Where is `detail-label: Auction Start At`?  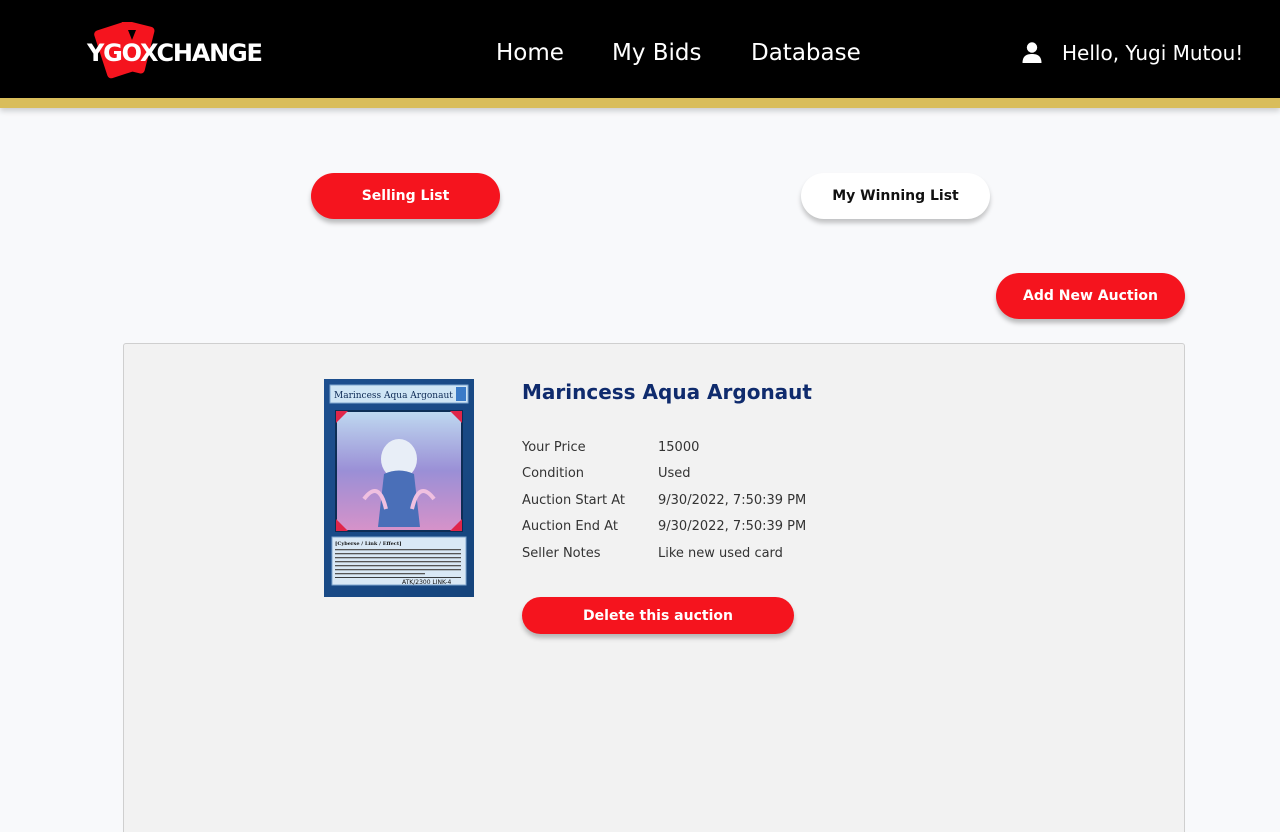
detail-label: Auction Start At is located at coordinates (573, 500).